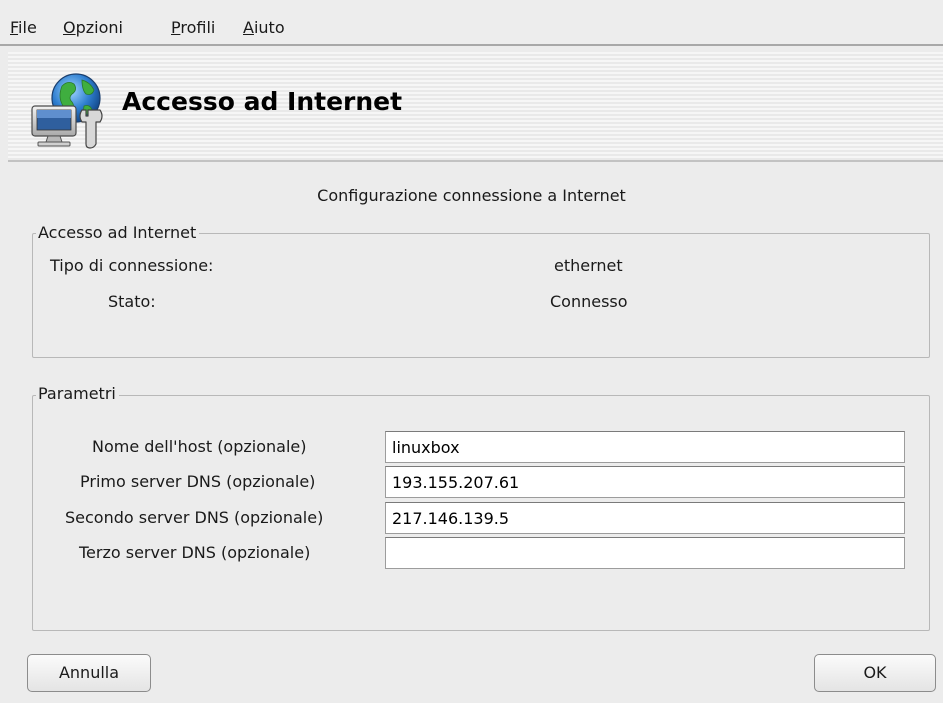 The width and height of the screenshot is (943, 703). What do you see at coordinates (198, 481) in the screenshot?
I see `primary-dns-label: Primo server DNS (opzionale)` at bounding box center [198, 481].